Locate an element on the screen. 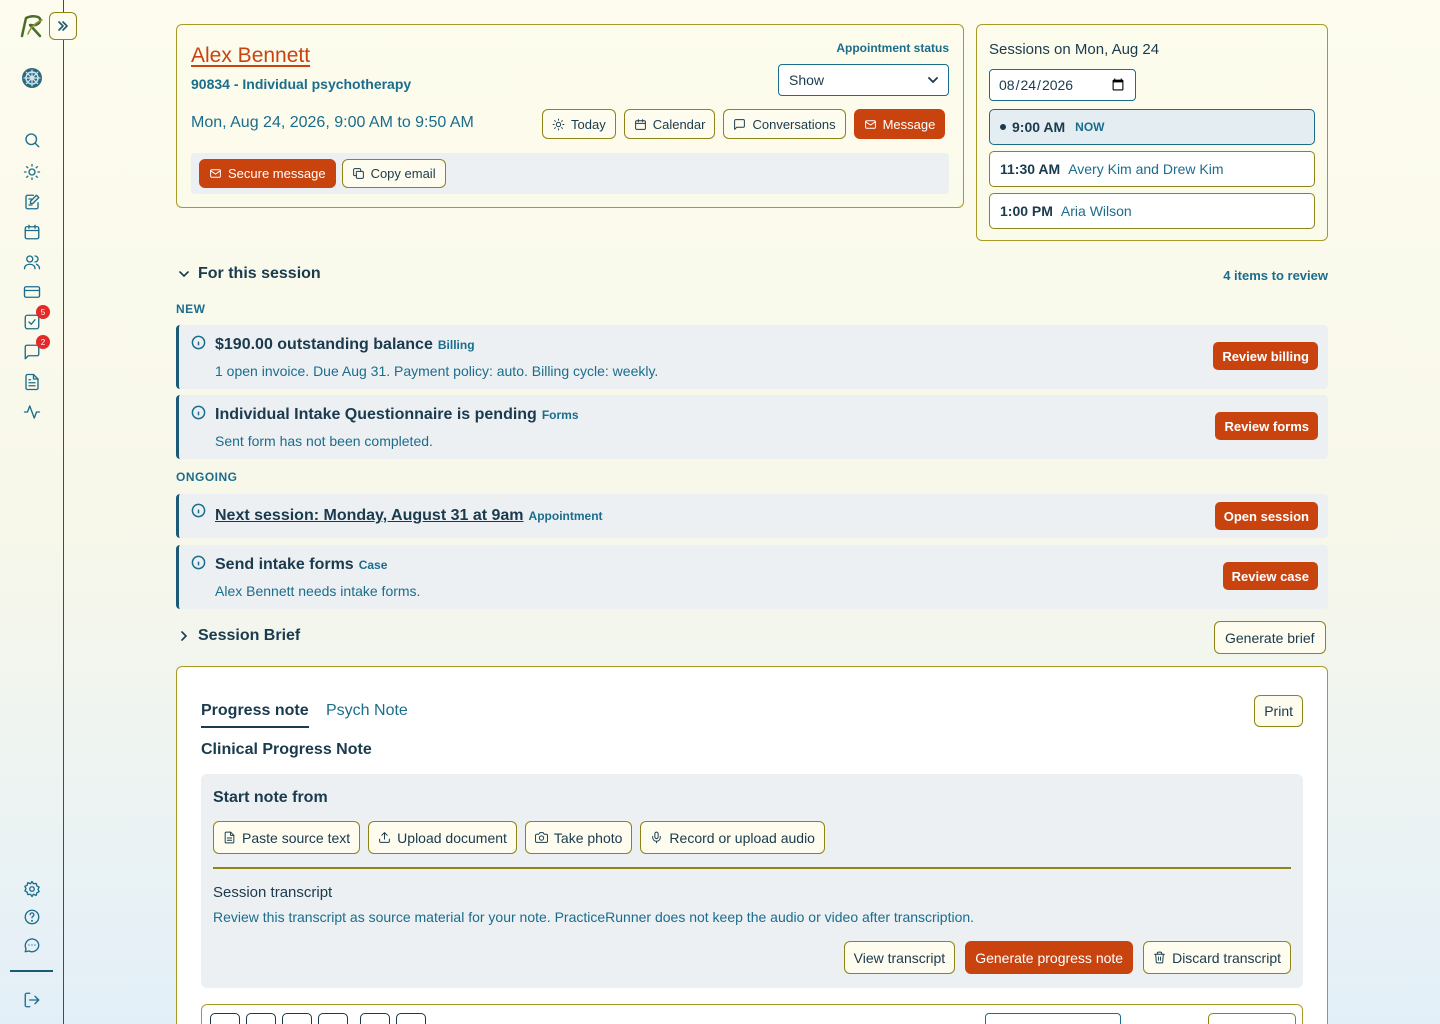  sun-icon is located at coordinates (558, 124).